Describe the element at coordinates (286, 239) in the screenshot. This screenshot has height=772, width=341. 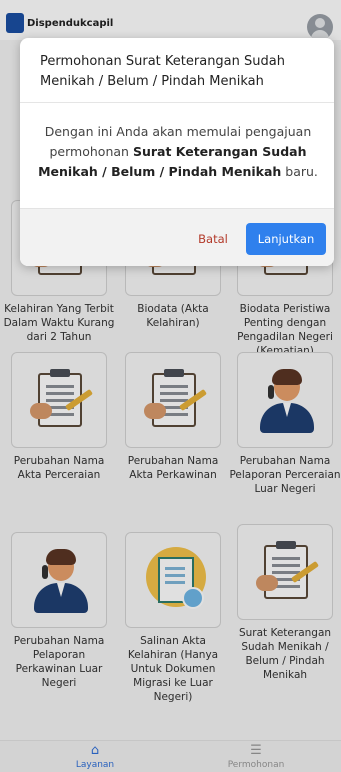
I see `continue-button: Lanjutkan` at that location.